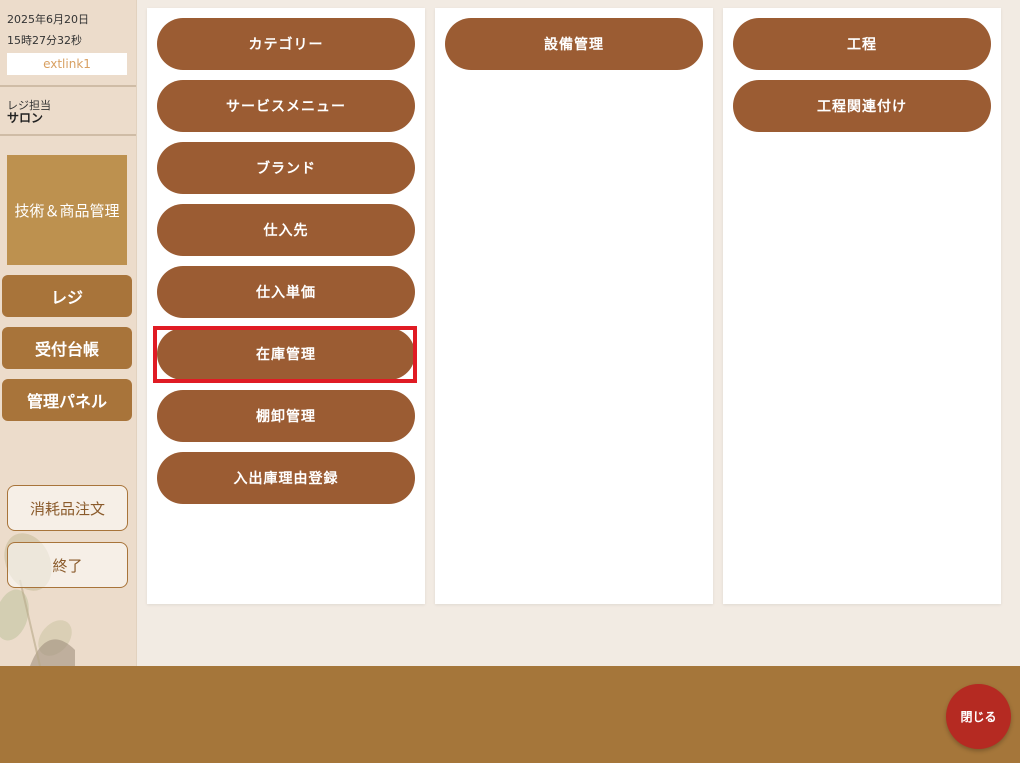  I want to click on process-association-button: 工程関連付け, so click(862, 106).